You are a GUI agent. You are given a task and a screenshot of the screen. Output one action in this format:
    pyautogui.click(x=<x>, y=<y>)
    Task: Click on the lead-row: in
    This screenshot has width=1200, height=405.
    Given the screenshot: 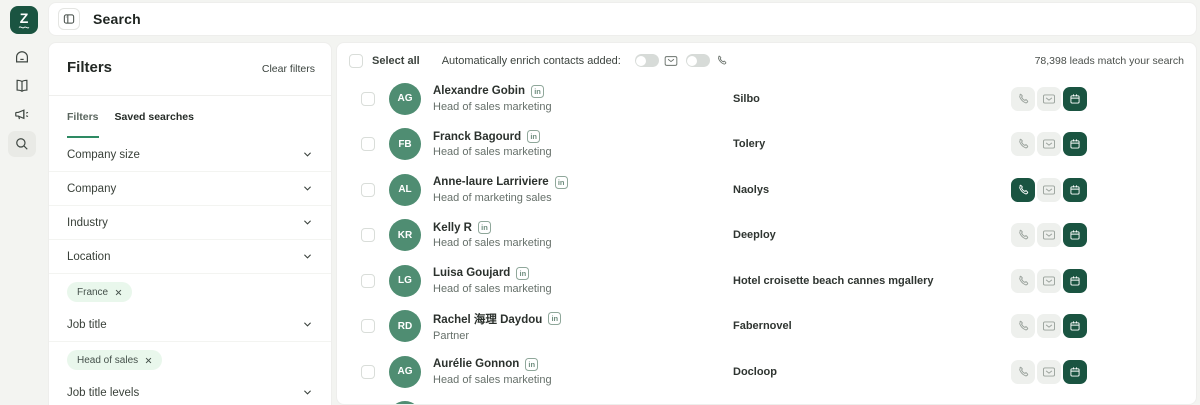 What is the action you would take?
    pyautogui.click(x=766, y=399)
    